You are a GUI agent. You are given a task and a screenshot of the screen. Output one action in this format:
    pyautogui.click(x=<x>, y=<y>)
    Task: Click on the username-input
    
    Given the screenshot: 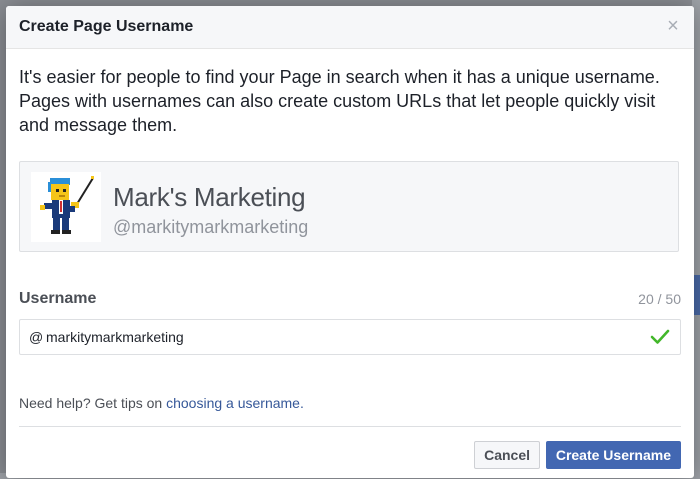 What is the action you would take?
    pyautogui.click(x=341, y=337)
    